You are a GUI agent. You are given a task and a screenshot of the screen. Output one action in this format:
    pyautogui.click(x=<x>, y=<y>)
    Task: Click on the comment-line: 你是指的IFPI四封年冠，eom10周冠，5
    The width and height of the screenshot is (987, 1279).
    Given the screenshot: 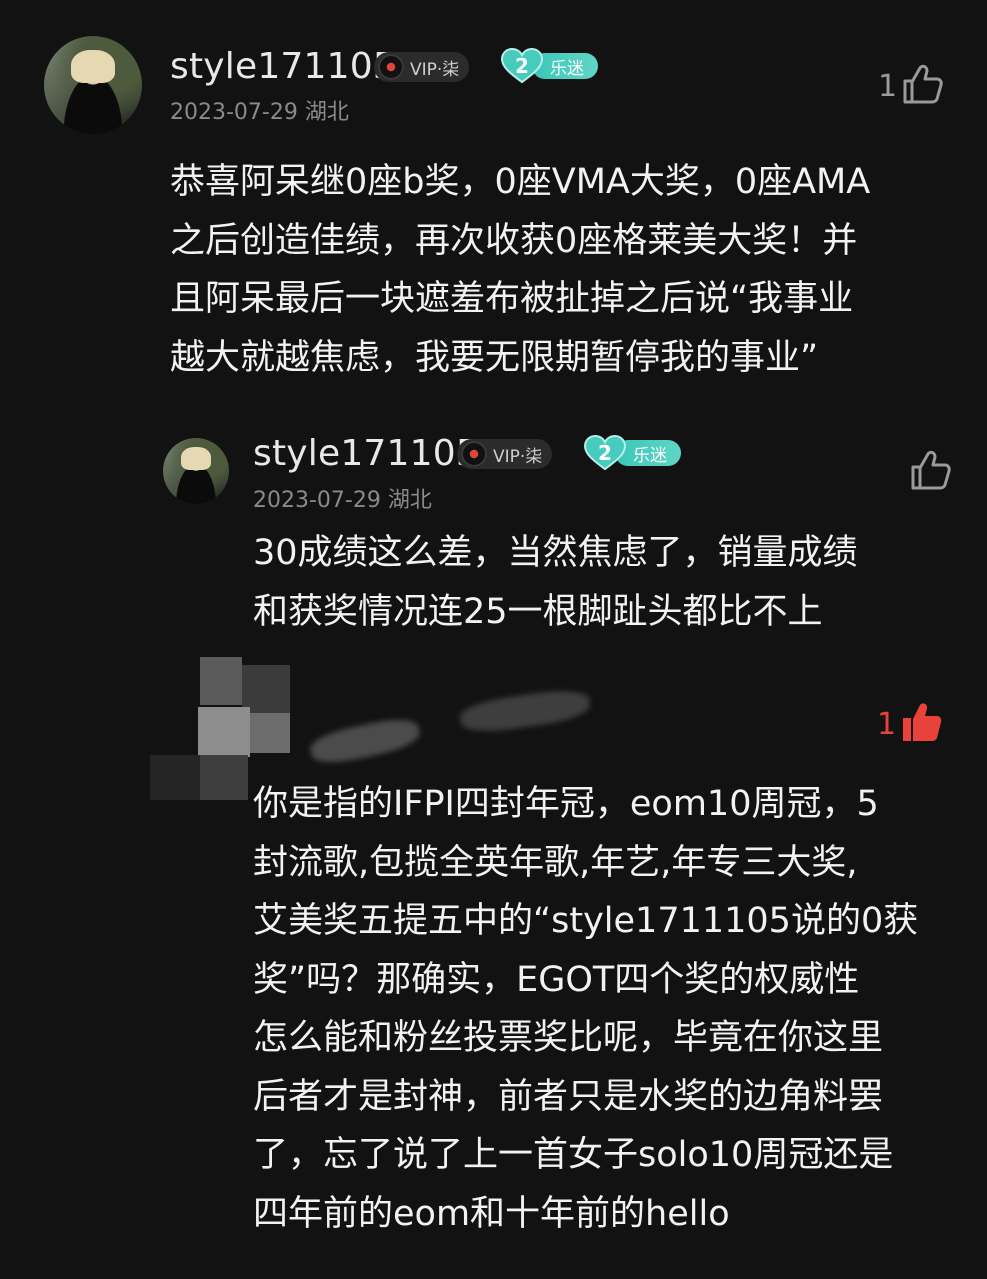 What is the action you would take?
    pyautogui.click(x=566, y=804)
    